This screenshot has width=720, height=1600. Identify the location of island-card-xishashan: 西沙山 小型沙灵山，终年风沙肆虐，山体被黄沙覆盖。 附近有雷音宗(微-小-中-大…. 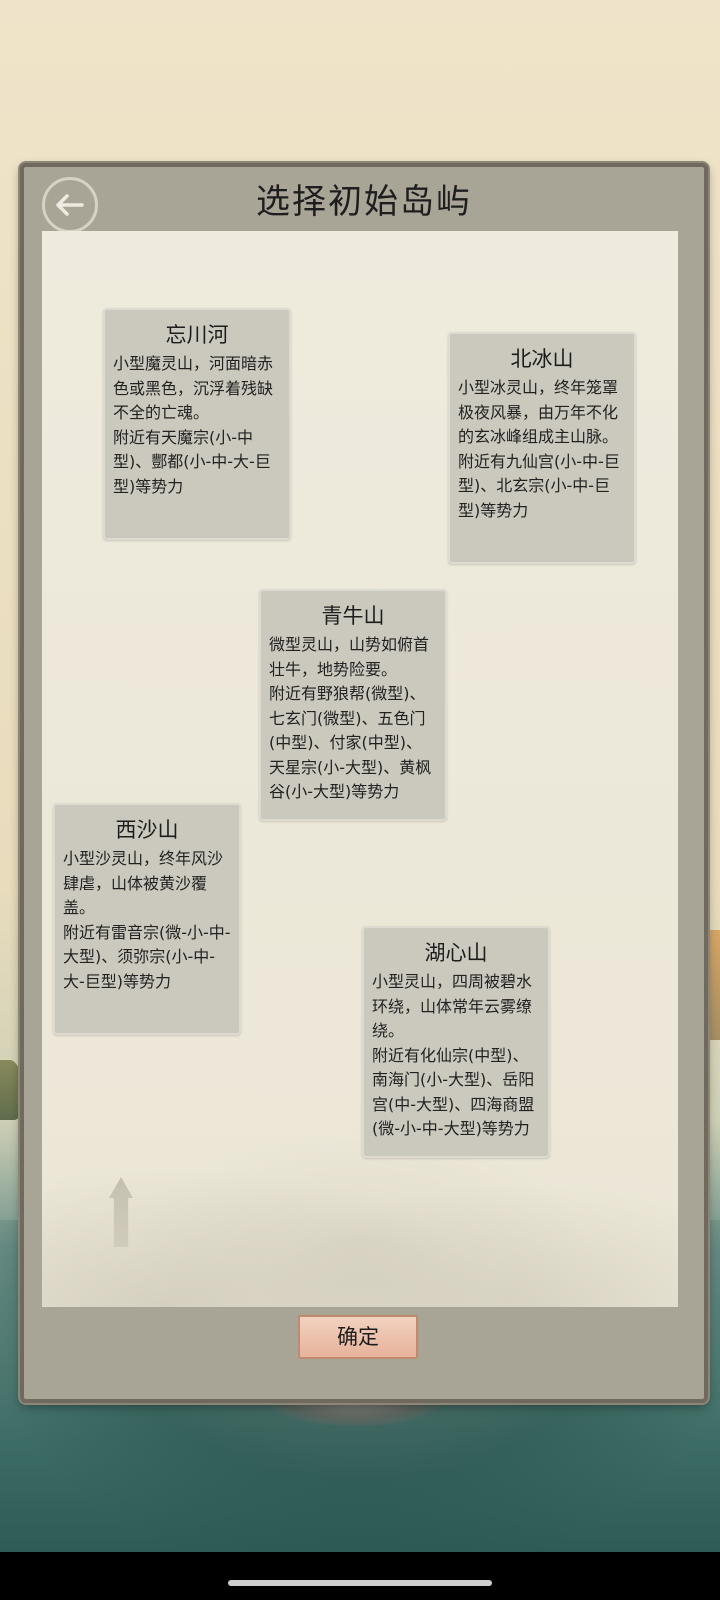
(147, 919).